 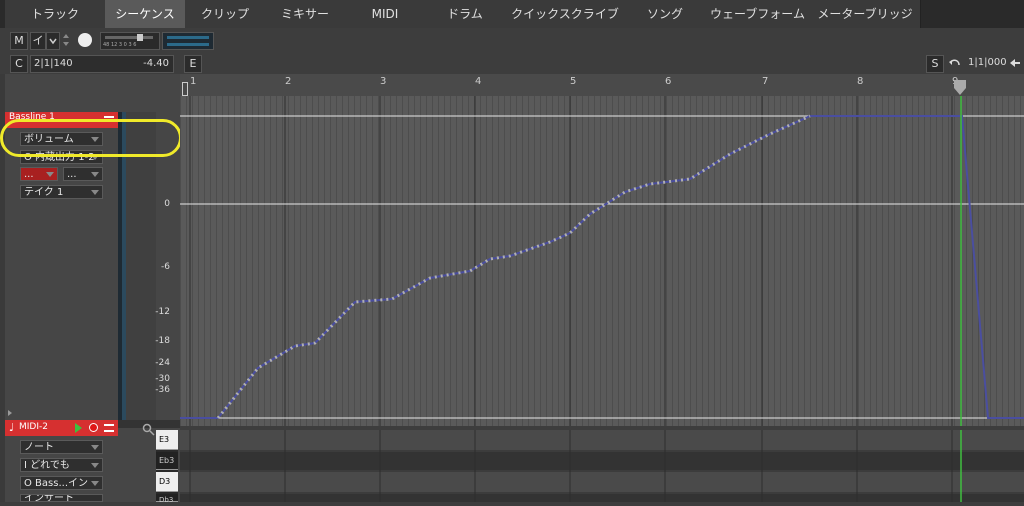 What do you see at coordinates (78, 428) in the screenshot?
I see `play-icon` at bounding box center [78, 428].